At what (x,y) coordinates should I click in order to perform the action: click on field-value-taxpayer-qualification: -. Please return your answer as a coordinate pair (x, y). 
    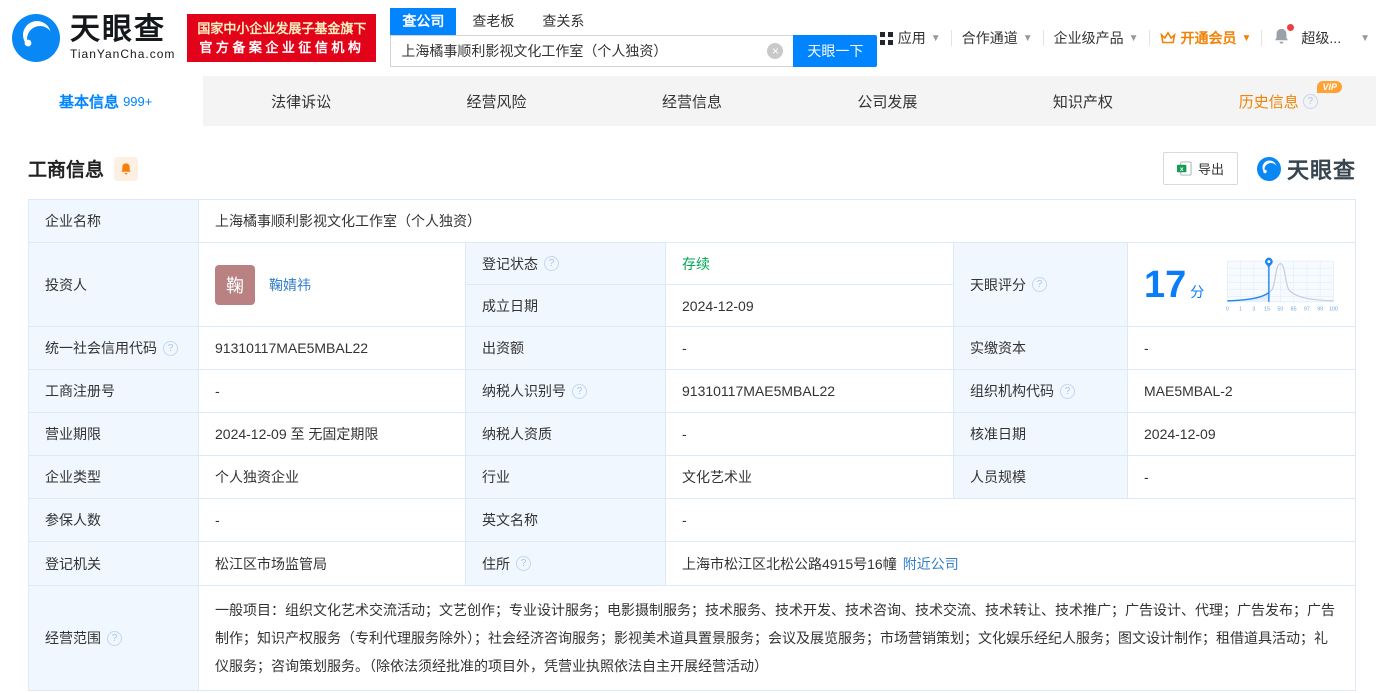
    Looking at the image, I should click on (810, 434).